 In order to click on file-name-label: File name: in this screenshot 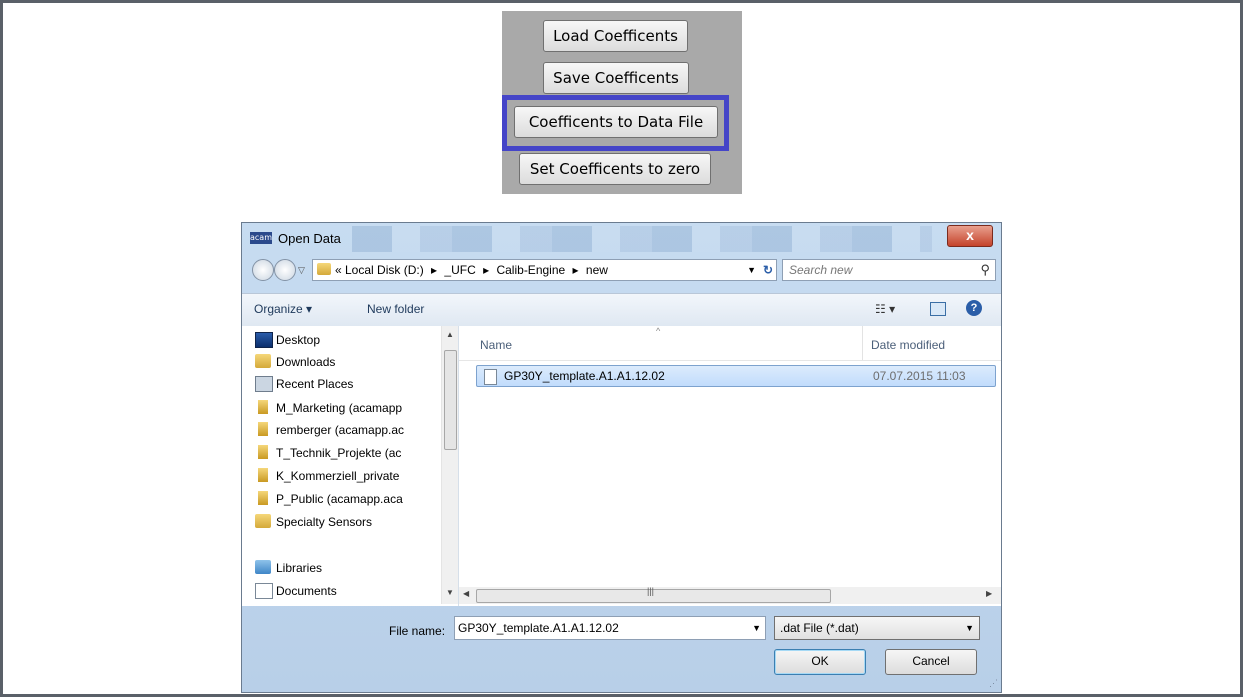, I will do `click(417, 631)`.